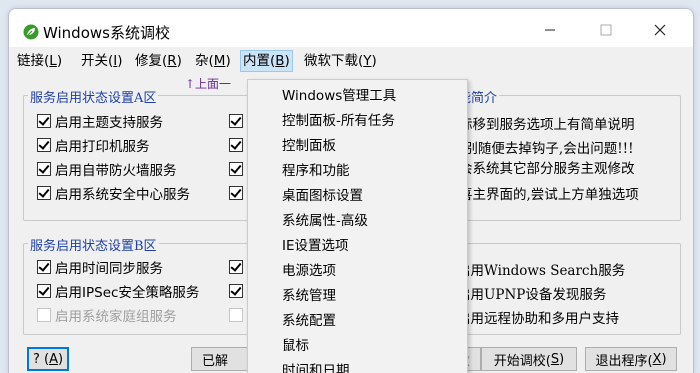  What do you see at coordinates (538, 317) in the screenshot?
I see `checkbox-remote-assist-label: 启用远程协助和多用户支持` at bounding box center [538, 317].